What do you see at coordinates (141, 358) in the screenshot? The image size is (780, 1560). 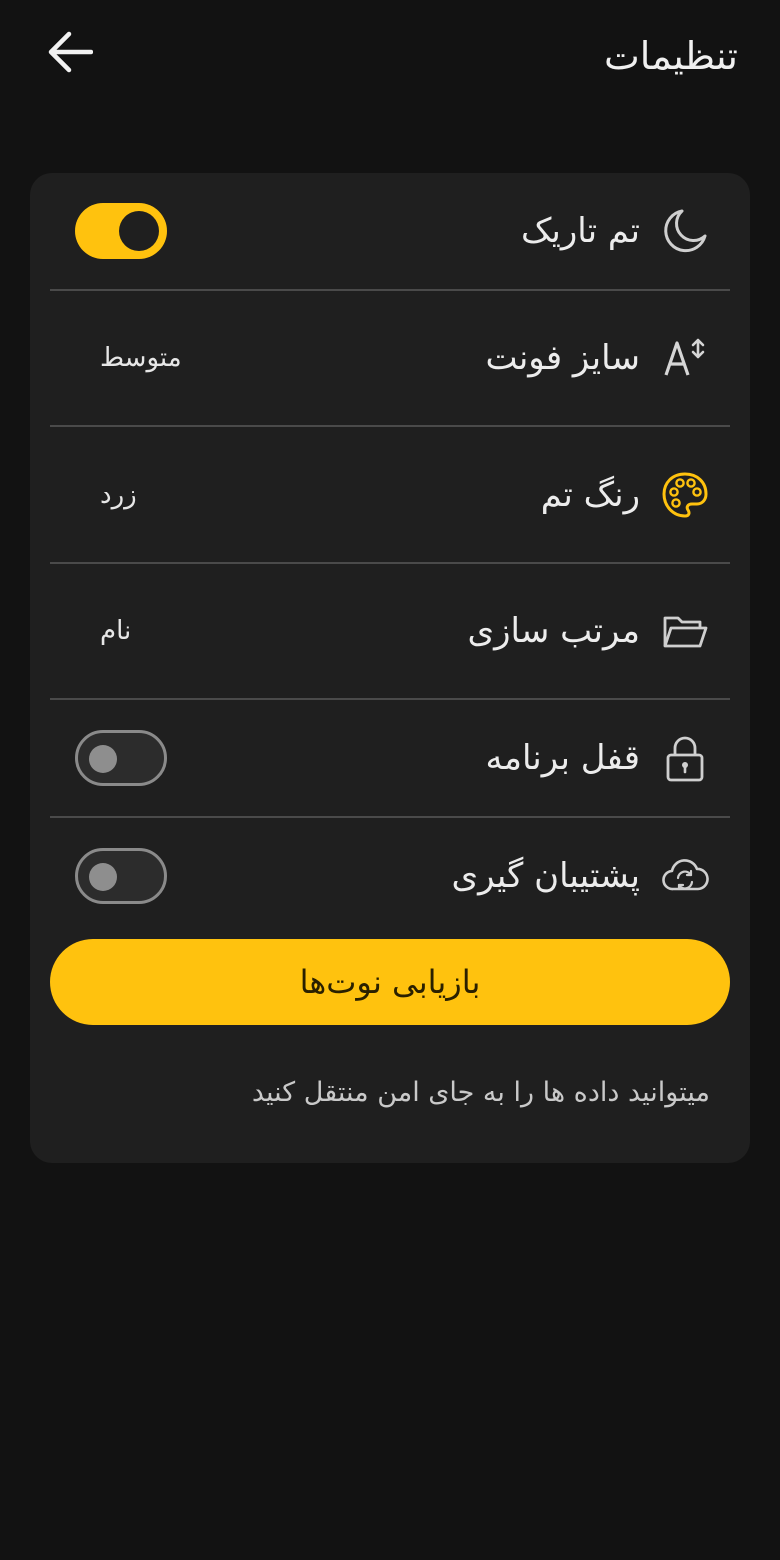 I see `font-size-value: متوسط` at bounding box center [141, 358].